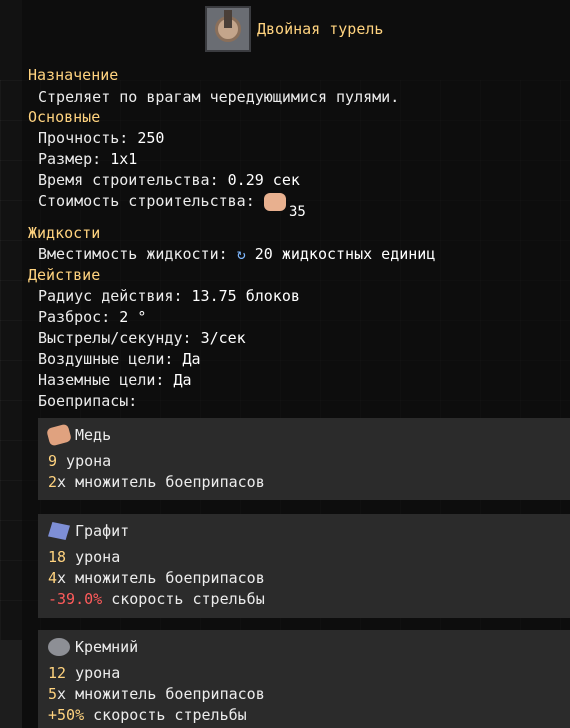 The image size is (570, 728). I want to click on stat-size: Размер: 1x1, so click(88, 159).